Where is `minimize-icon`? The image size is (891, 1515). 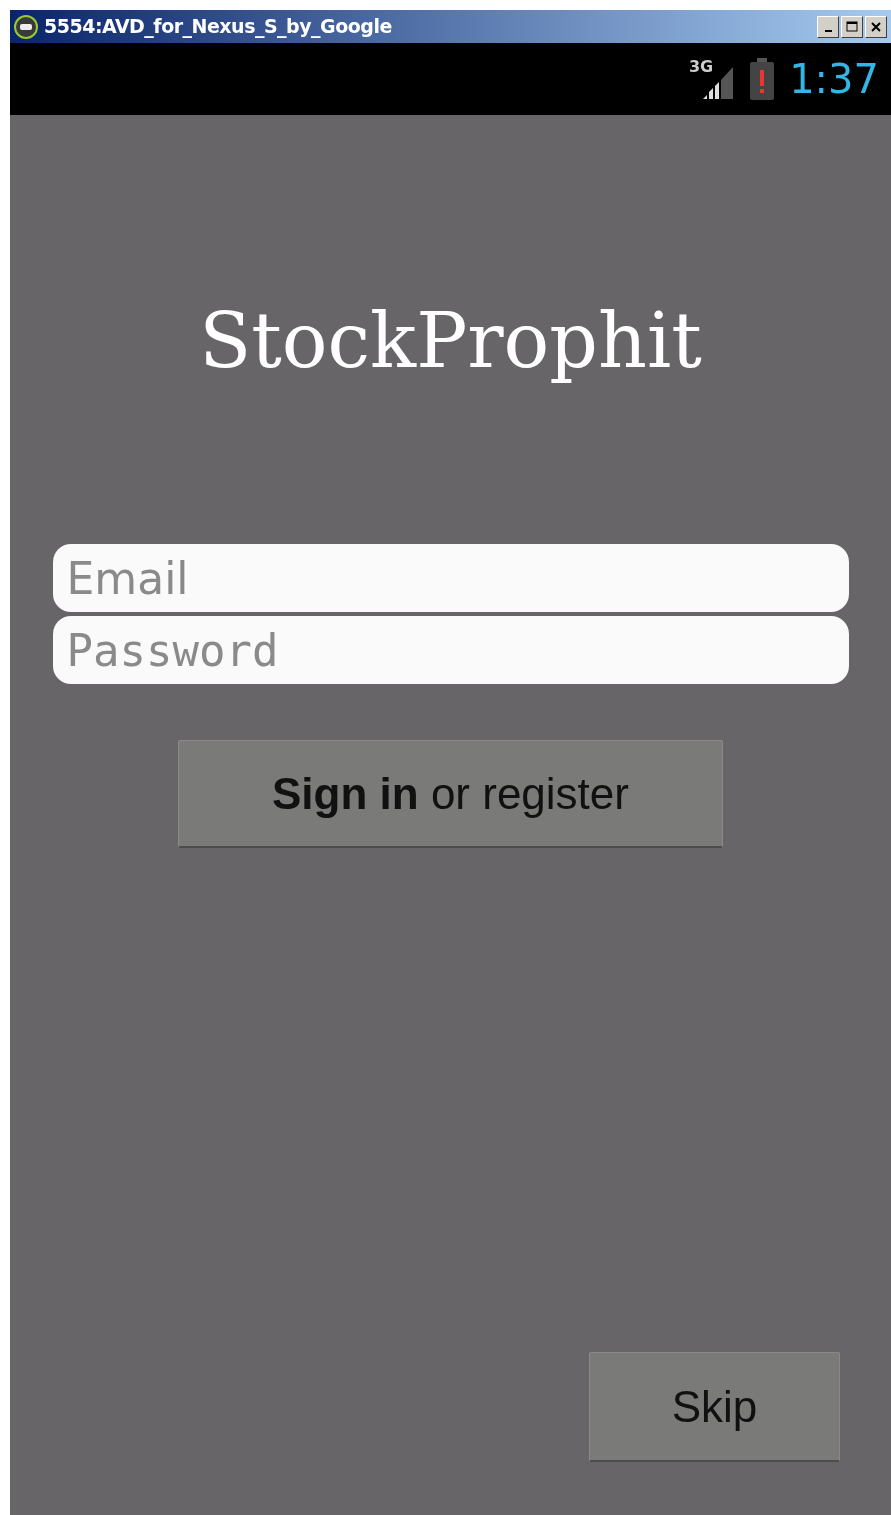
minimize-icon is located at coordinates (828, 30).